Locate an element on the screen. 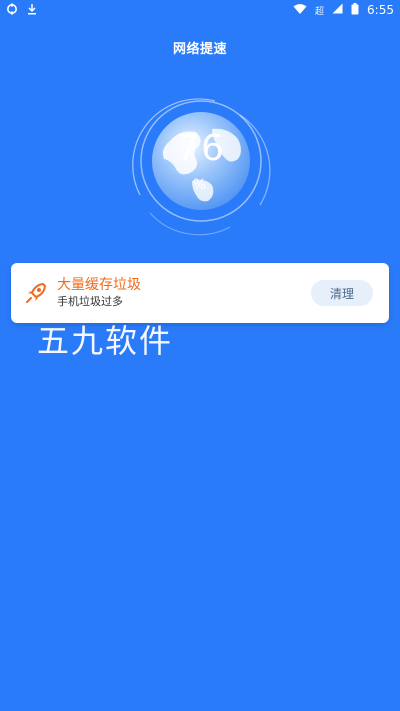 Image resolution: width=400 pixels, height=711 pixels. page-title: 网络提速 is located at coordinates (199, 49).